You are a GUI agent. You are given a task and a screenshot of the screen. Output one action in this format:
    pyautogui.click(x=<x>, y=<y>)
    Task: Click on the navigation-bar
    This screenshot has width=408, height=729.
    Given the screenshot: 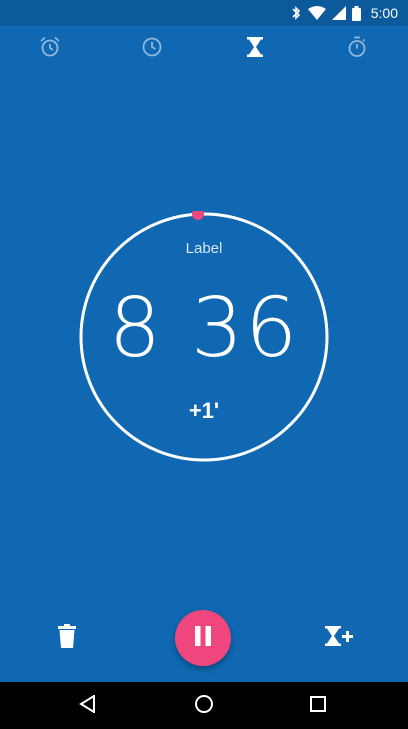 What is the action you would take?
    pyautogui.click(x=204, y=705)
    